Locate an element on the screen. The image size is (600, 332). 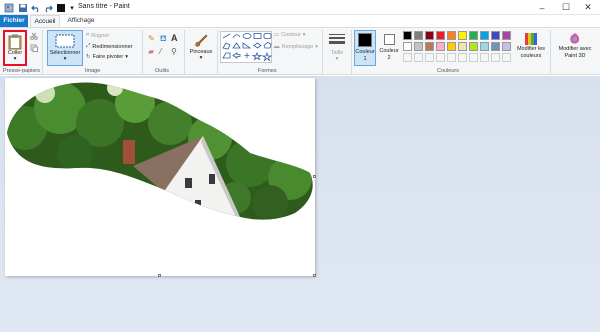
color-square-icon is located at coordinates (61, 7).